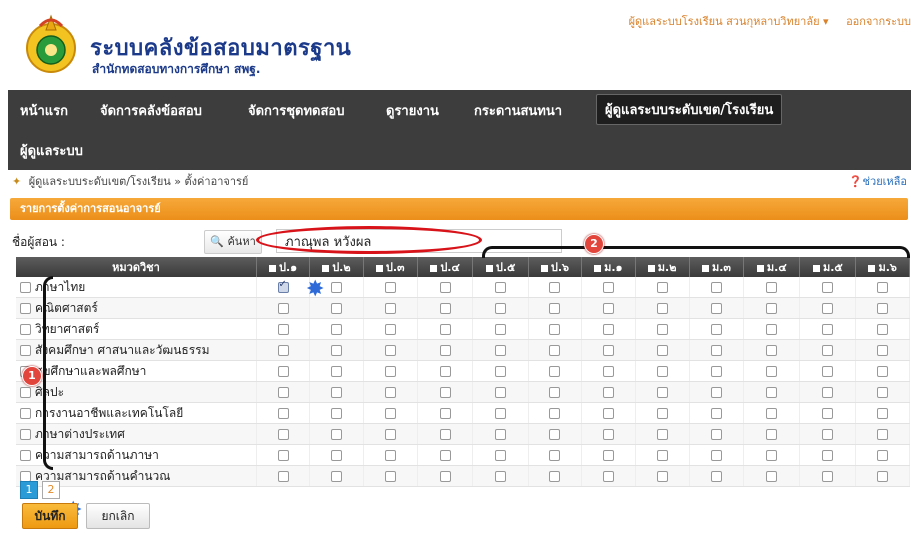 The height and width of the screenshot is (533, 911). Describe the element at coordinates (283, 267) in the screenshot. I see `grade-column-header: ป.๑` at that location.